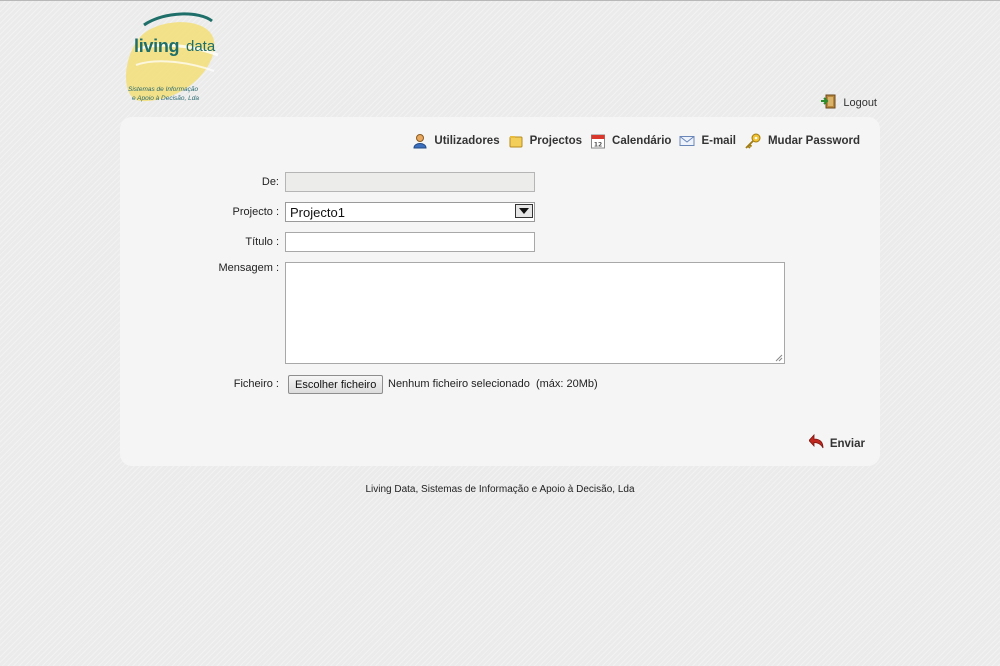 This screenshot has width=1000, height=666. I want to click on svg-text: 12, so click(598, 145).